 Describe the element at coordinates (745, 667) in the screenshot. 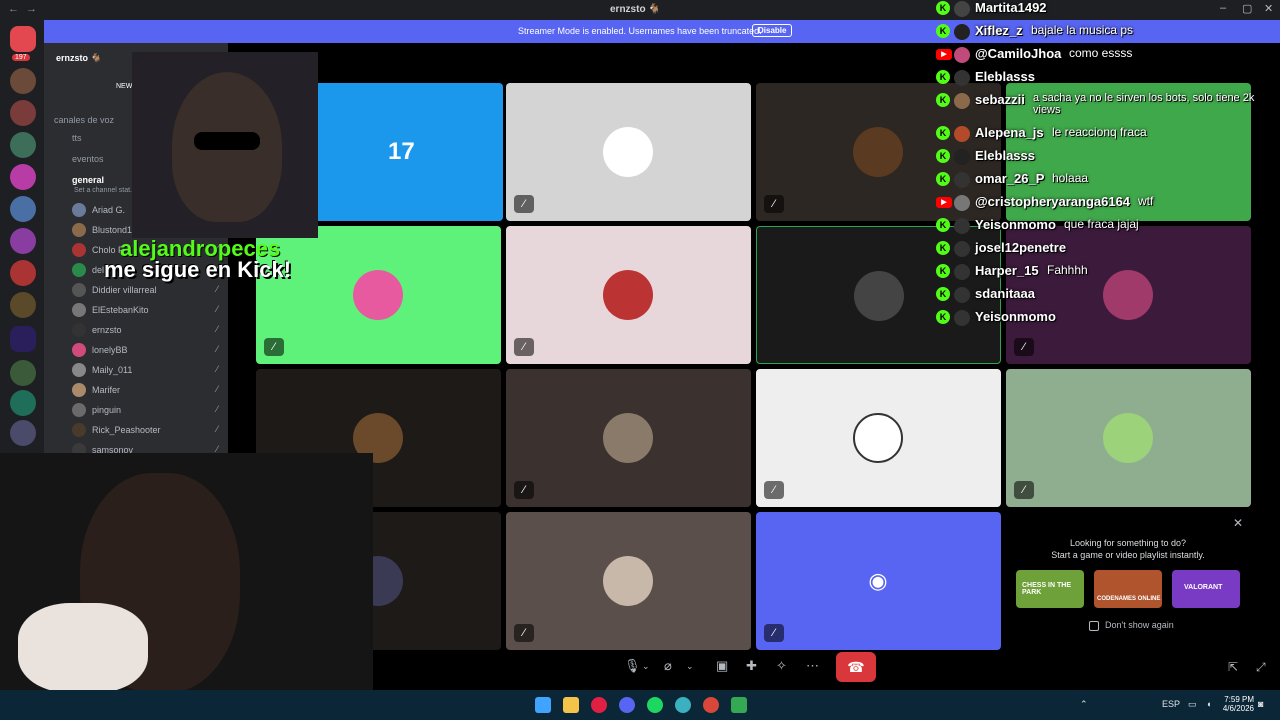

I see `call-controls: 🎙 ⌄ ⌀ ⌄ ▣ ✚ ✧ ⋯ ☎` at that location.